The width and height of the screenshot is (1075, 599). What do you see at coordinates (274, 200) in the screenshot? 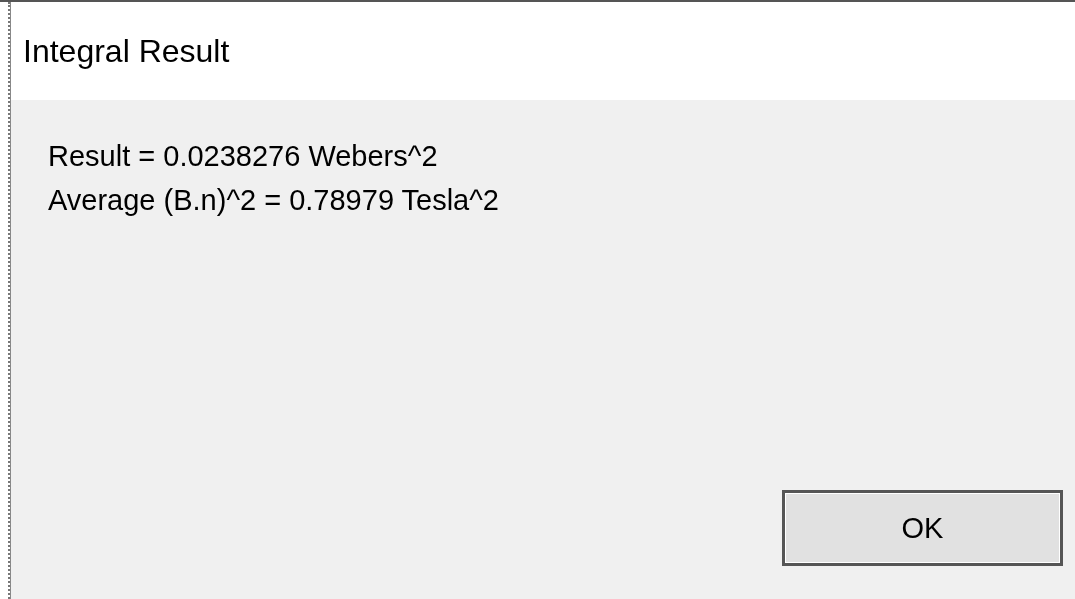
I see `message-text: Average (B.n)^2 = 0.78979 Tesla^2` at bounding box center [274, 200].